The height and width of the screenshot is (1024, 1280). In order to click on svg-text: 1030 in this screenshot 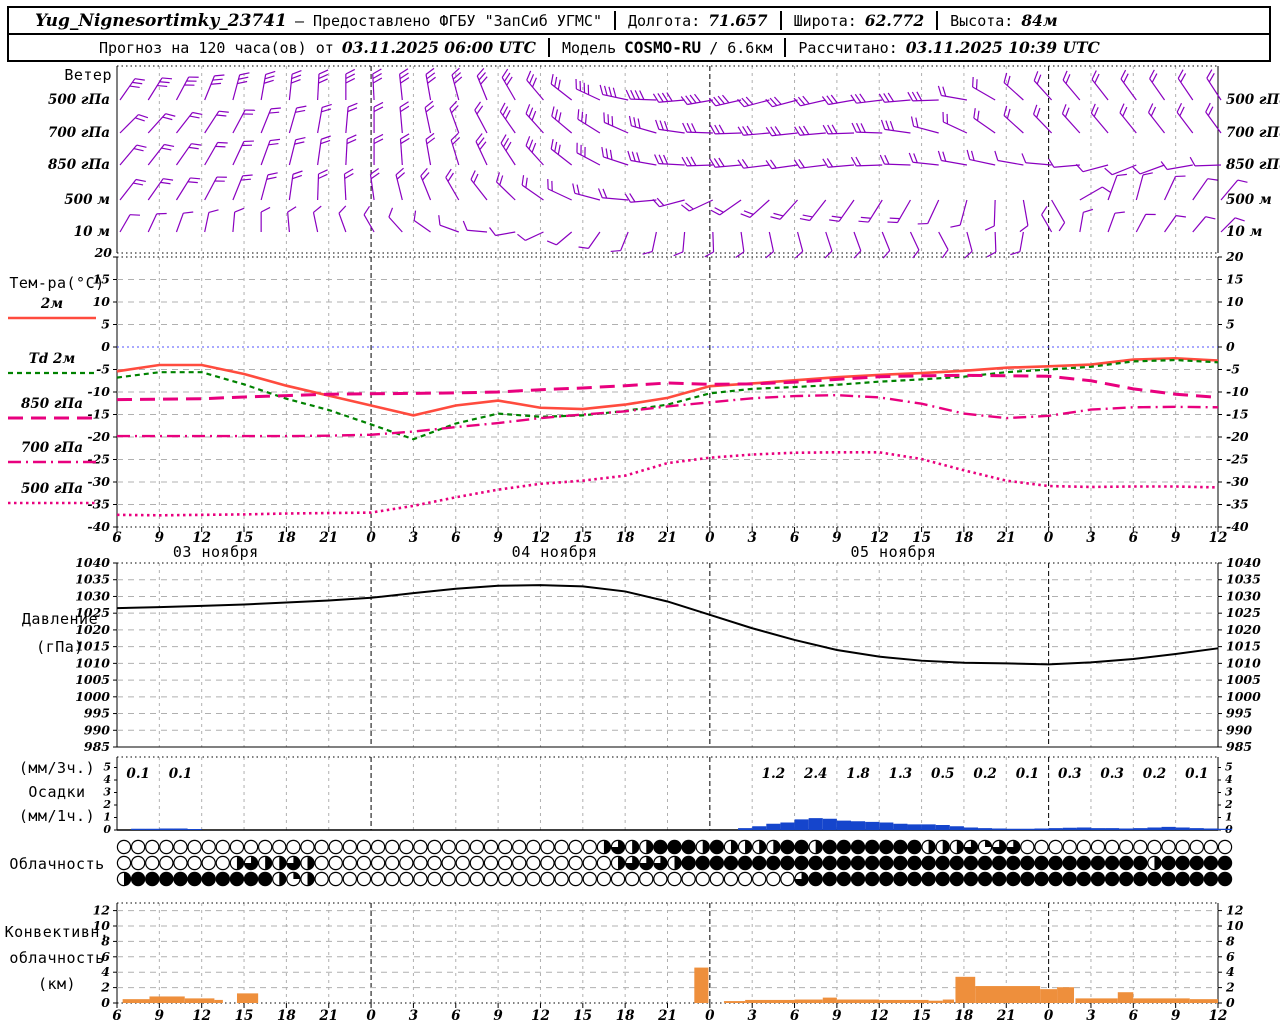, I will do `click(92, 595)`.